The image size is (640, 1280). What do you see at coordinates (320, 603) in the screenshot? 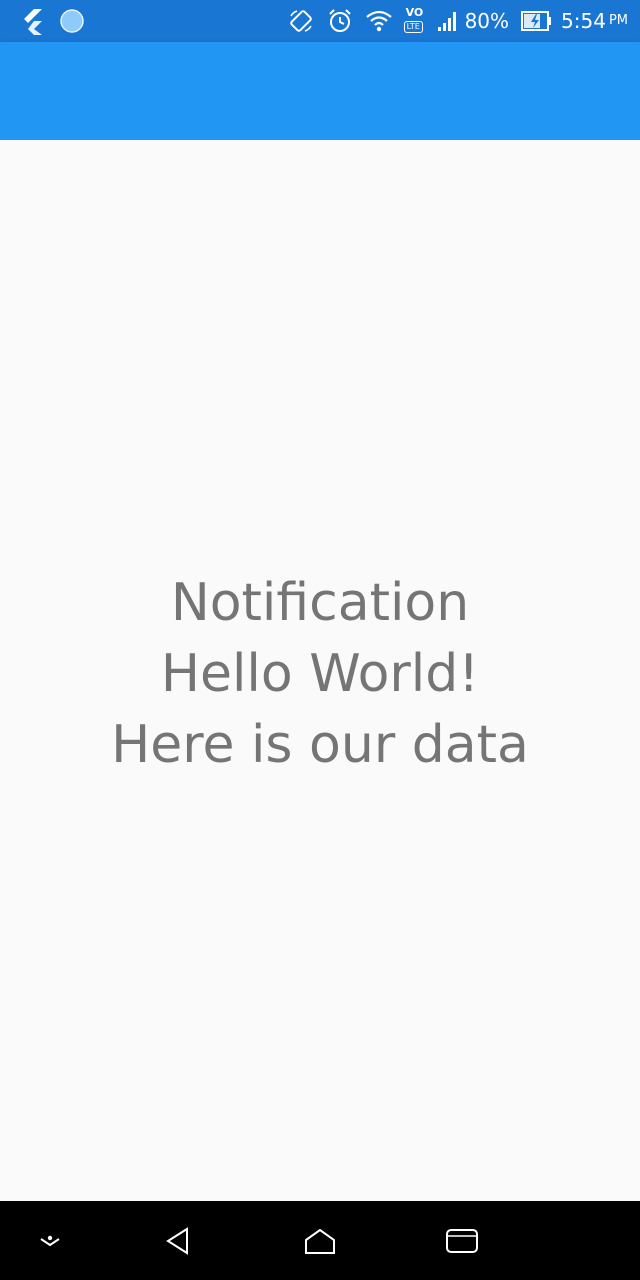
I see `message-line-title: Notification` at bounding box center [320, 603].